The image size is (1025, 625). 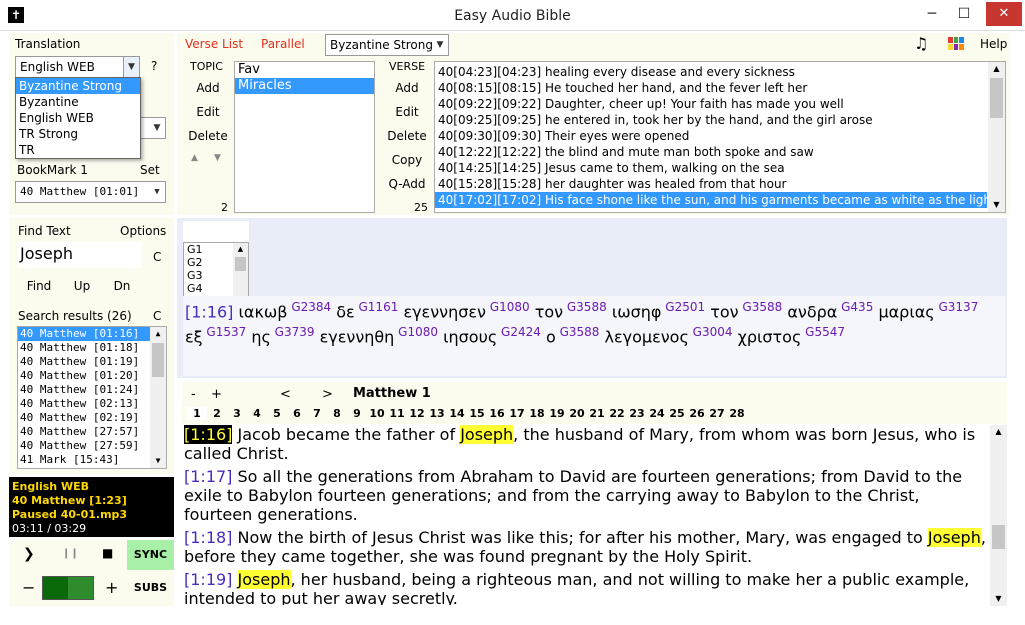 What do you see at coordinates (470, 337) in the screenshot?
I see `greek-word: ιησους` at bounding box center [470, 337].